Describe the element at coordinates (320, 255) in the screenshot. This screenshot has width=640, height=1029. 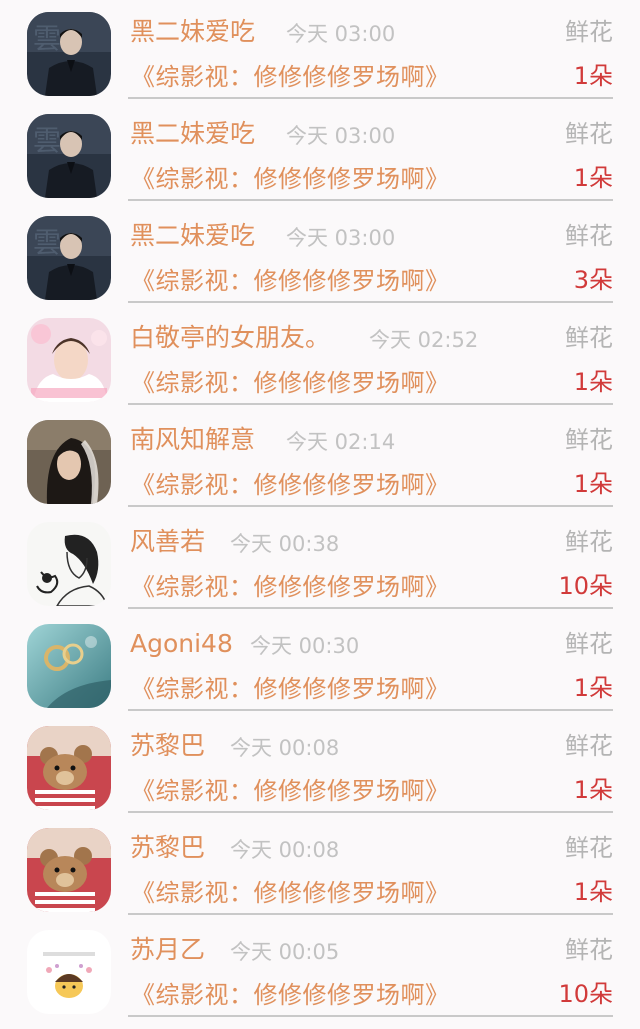
I see `gift-row: 雲 黑二妹爱吃 今天 03:00 鲜花 《综影视：修修修修罗场啊》 3朵` at that location.